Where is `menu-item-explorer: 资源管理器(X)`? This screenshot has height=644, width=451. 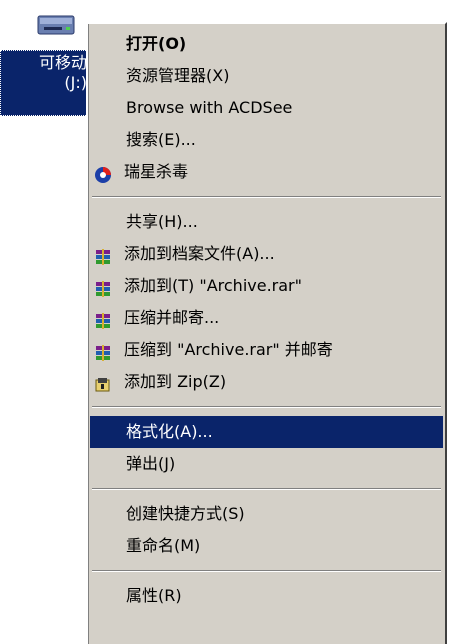
menu-item-explorer: 资源管理器(X) is located at coordinates (266, 76).